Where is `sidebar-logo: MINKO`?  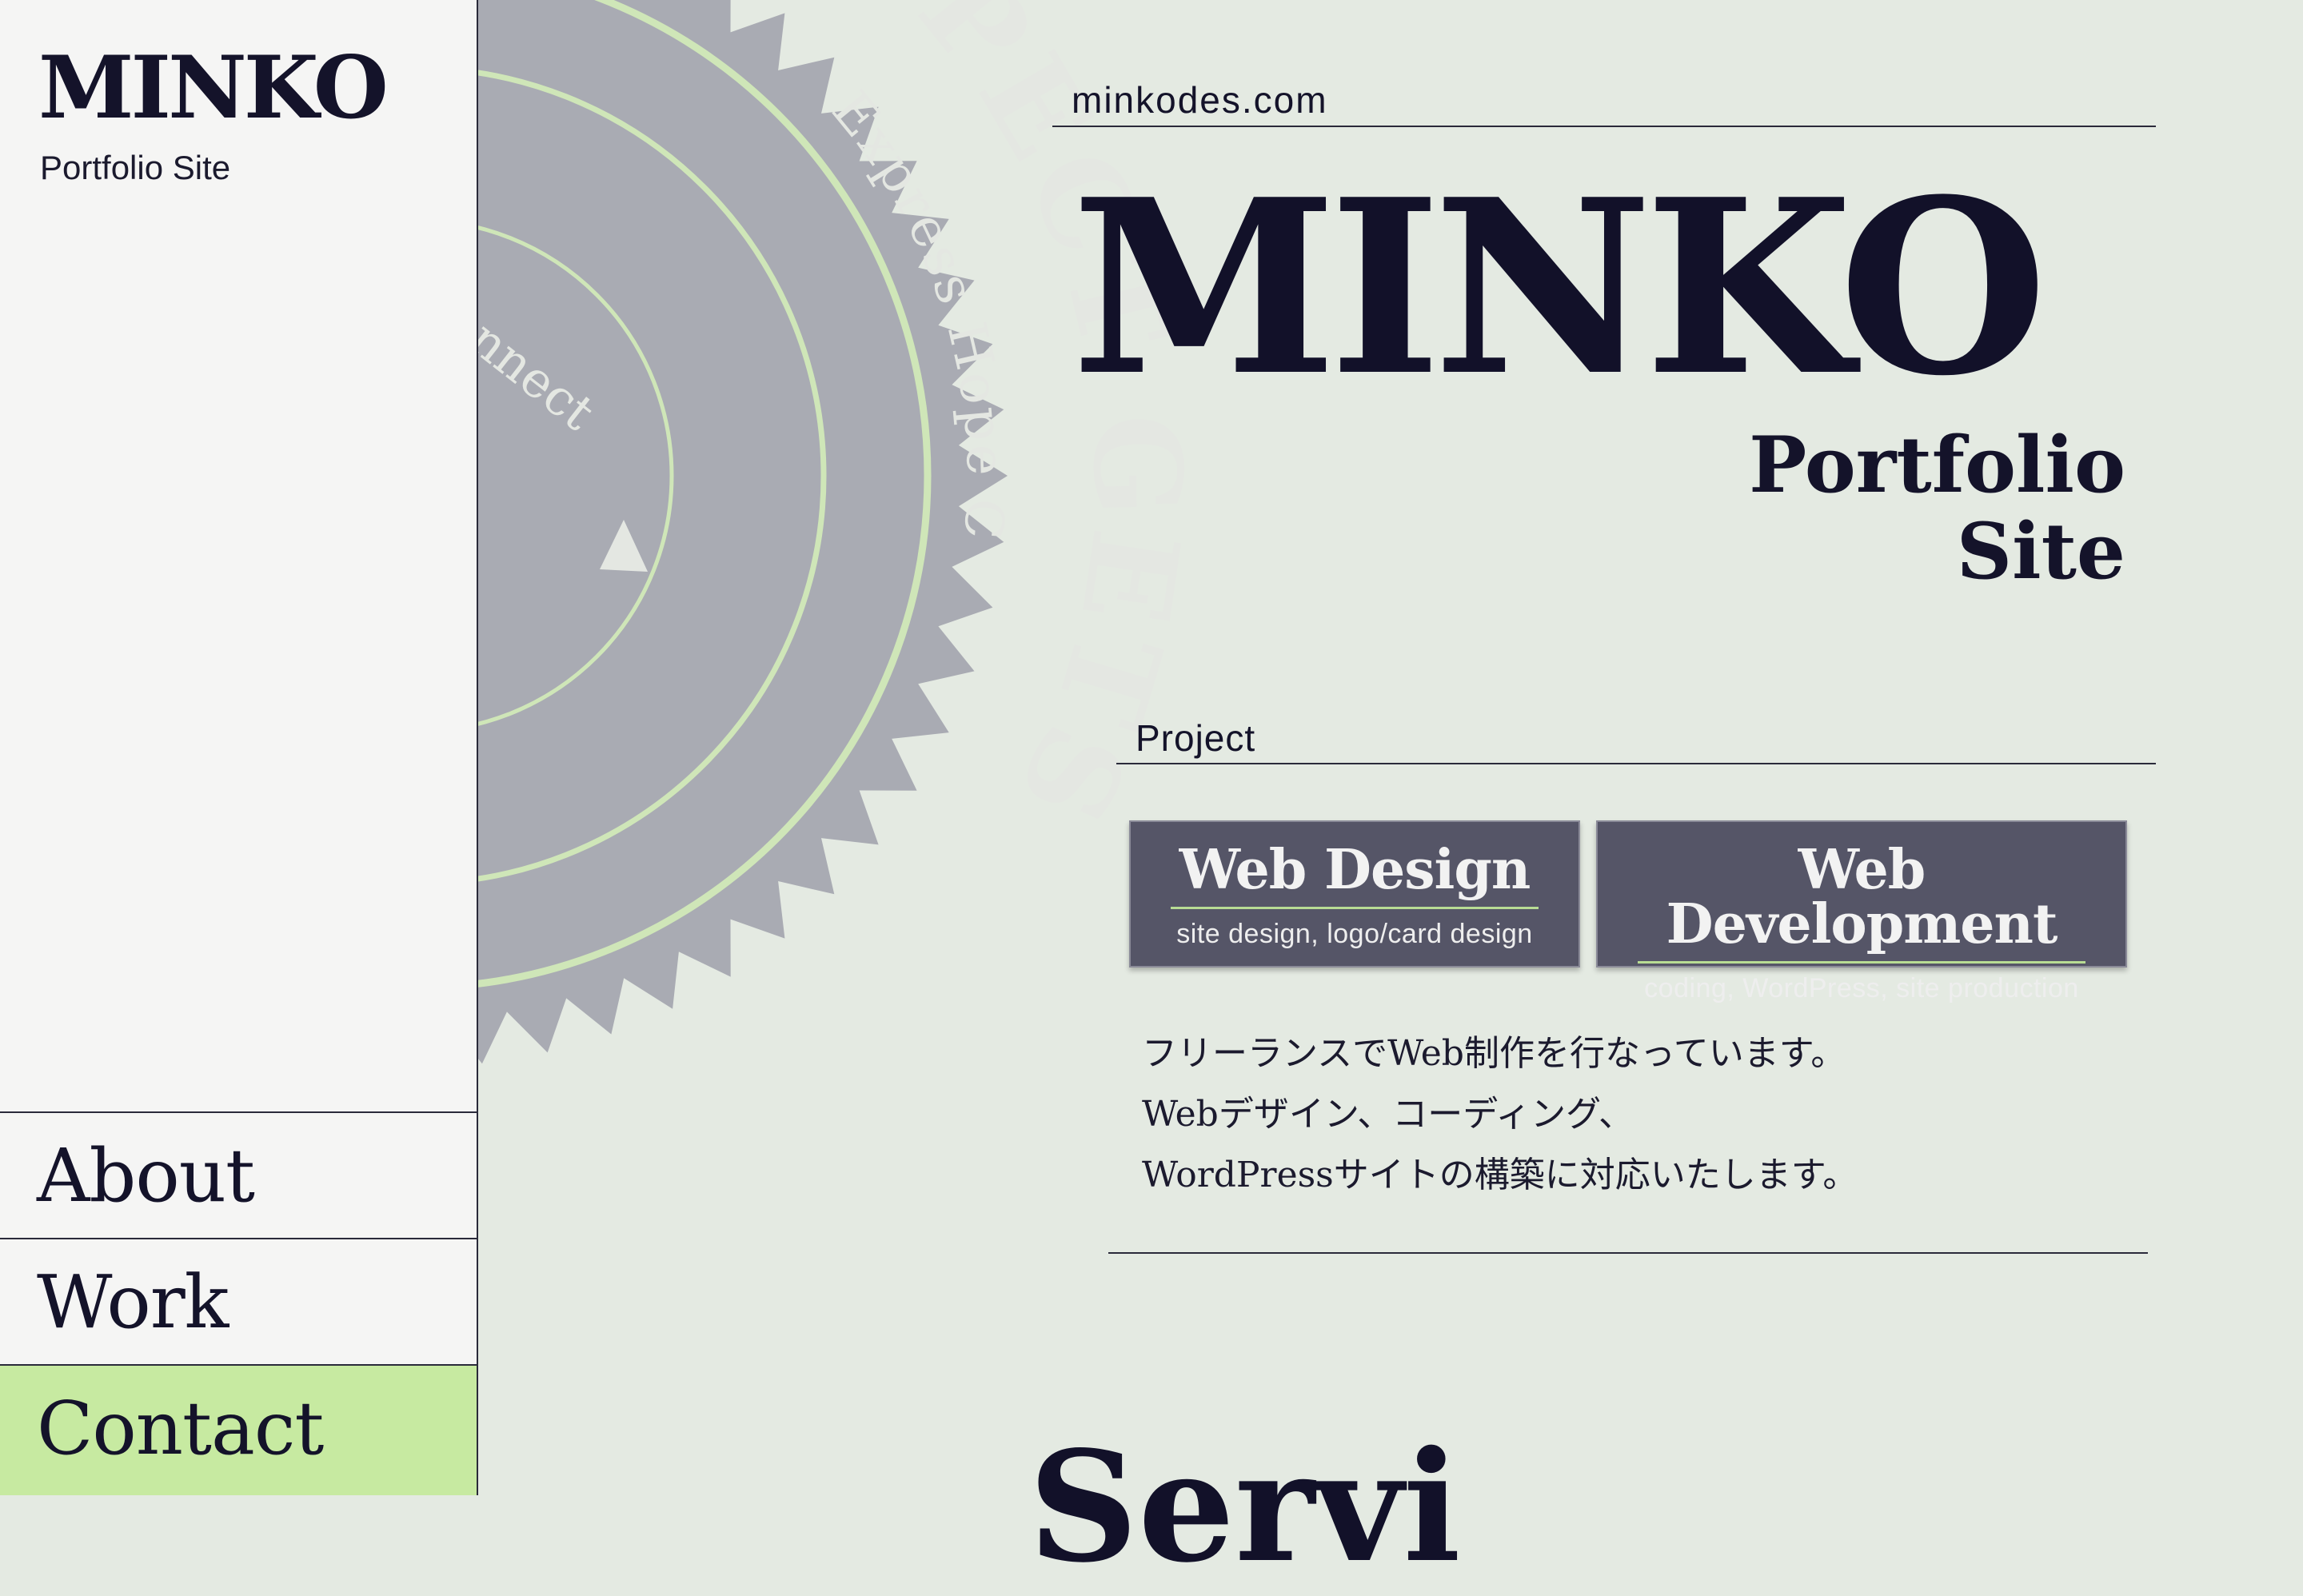
sidebar-logo: MINKO is located at coordinates (213, 88).